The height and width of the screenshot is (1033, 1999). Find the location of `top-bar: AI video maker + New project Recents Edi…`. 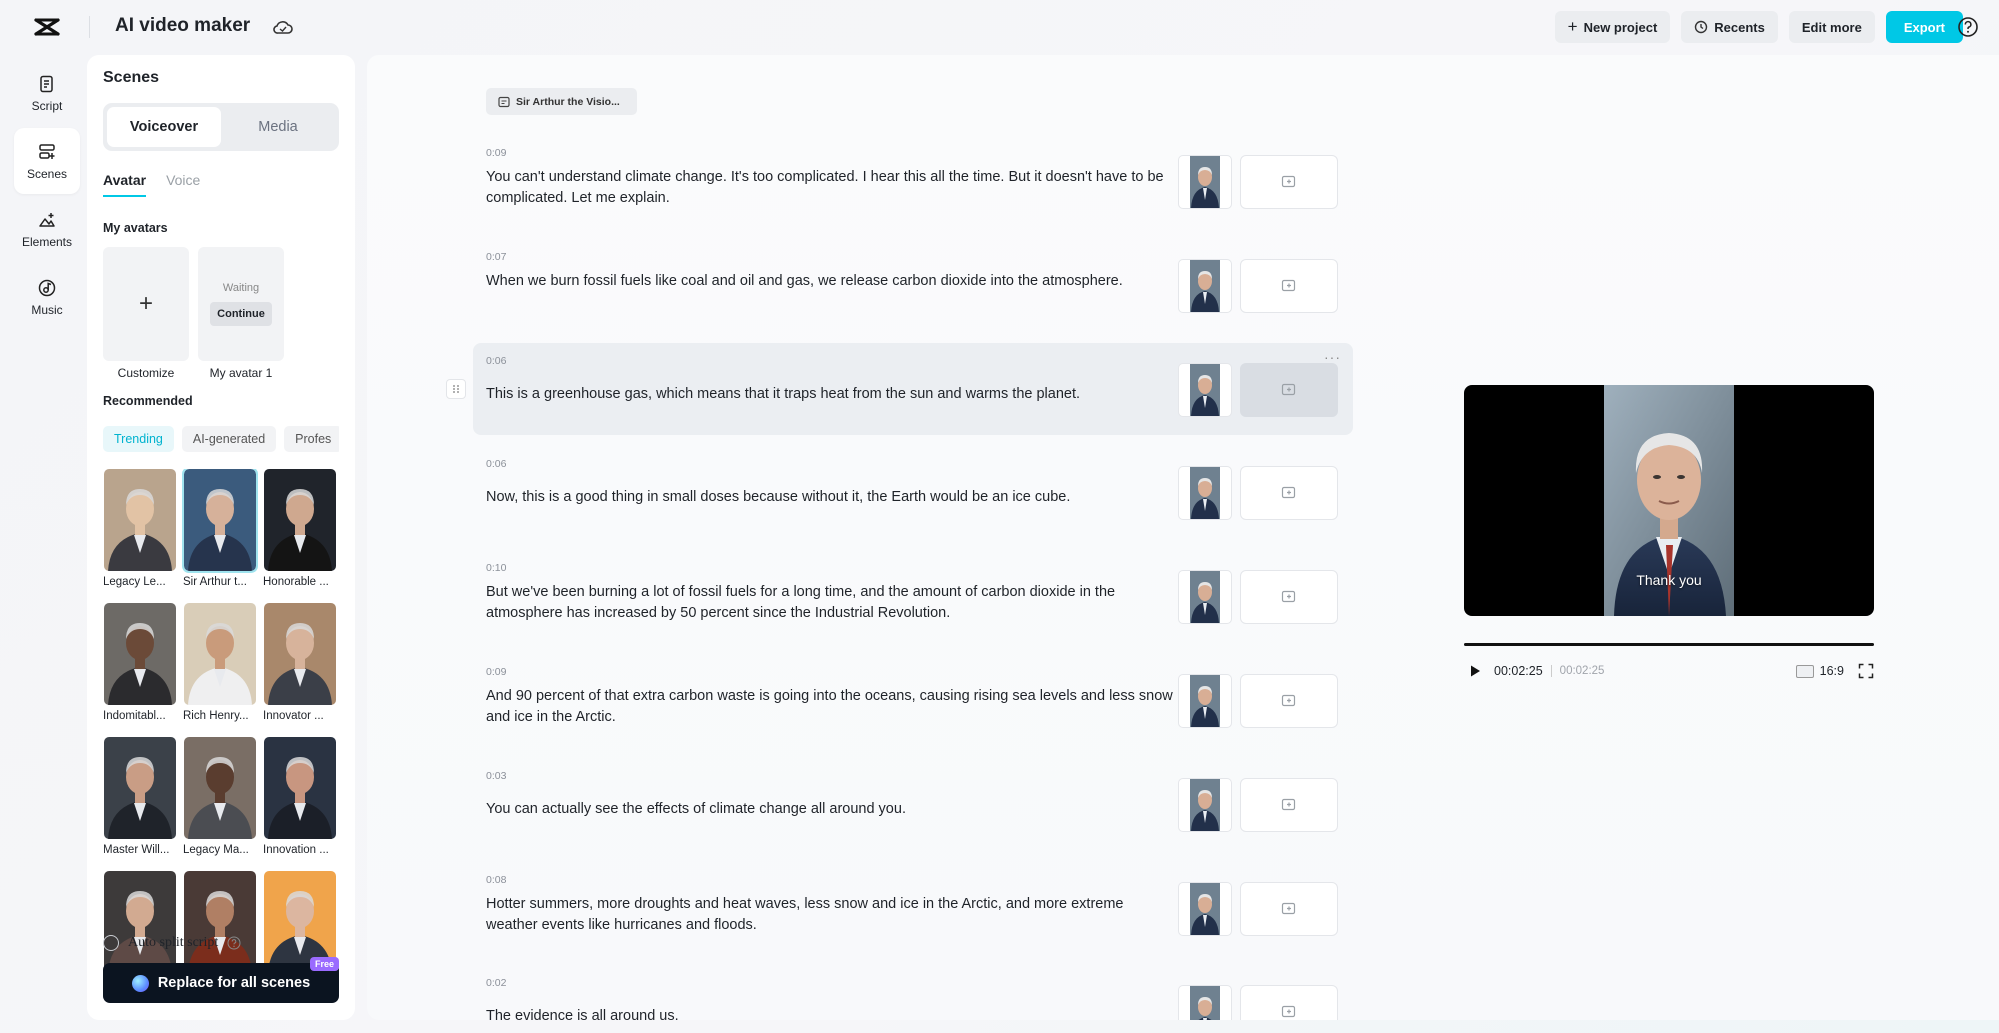

top-bar: AI video maker + New project Recents Edi… is located at coordinates (999, 27).